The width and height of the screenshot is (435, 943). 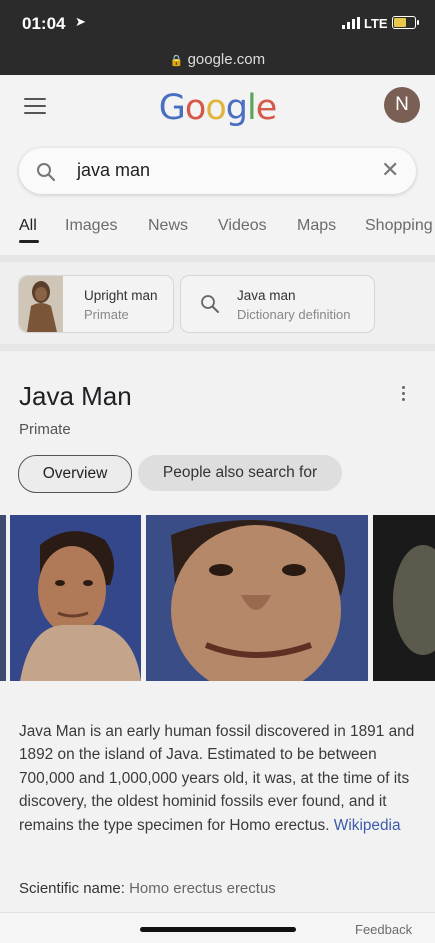 What do you see at coordinates (402, 105) in the screenshot?
I see `account-avatar: N` at bounding box center [402, 105].